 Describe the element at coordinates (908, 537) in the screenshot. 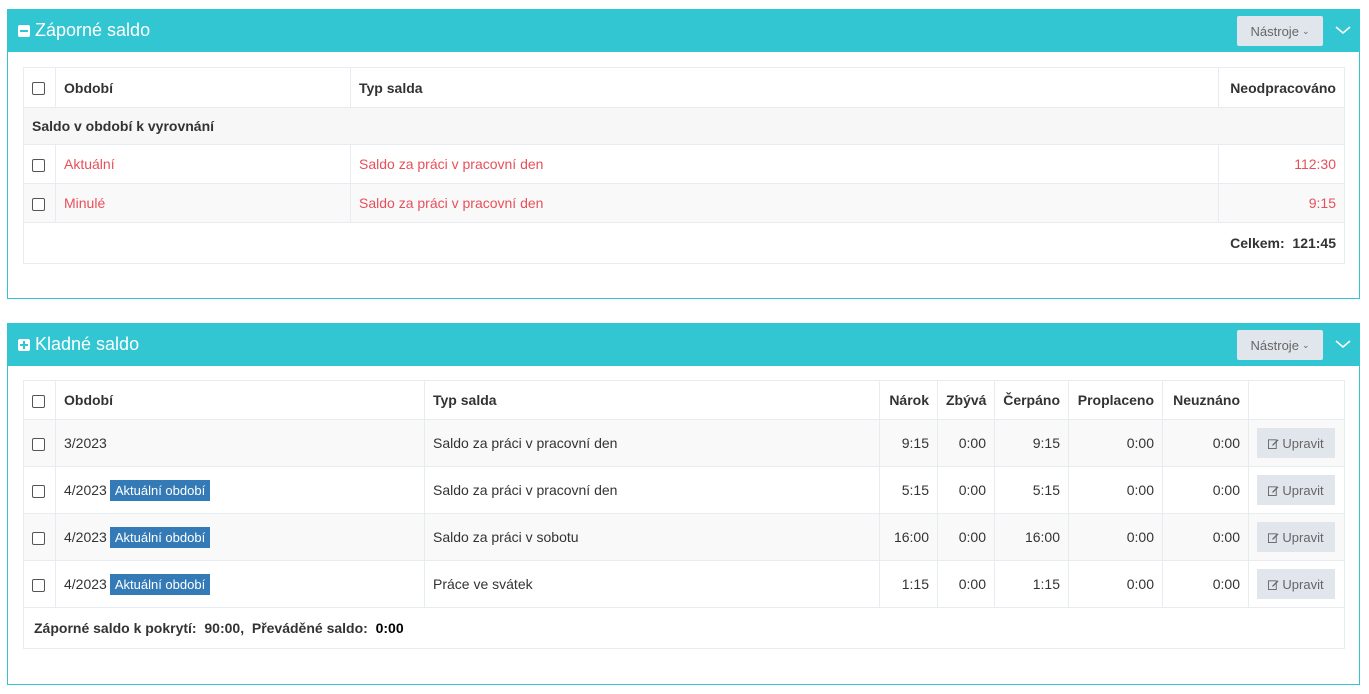

I see `claim-cell: 16:00` at that location.